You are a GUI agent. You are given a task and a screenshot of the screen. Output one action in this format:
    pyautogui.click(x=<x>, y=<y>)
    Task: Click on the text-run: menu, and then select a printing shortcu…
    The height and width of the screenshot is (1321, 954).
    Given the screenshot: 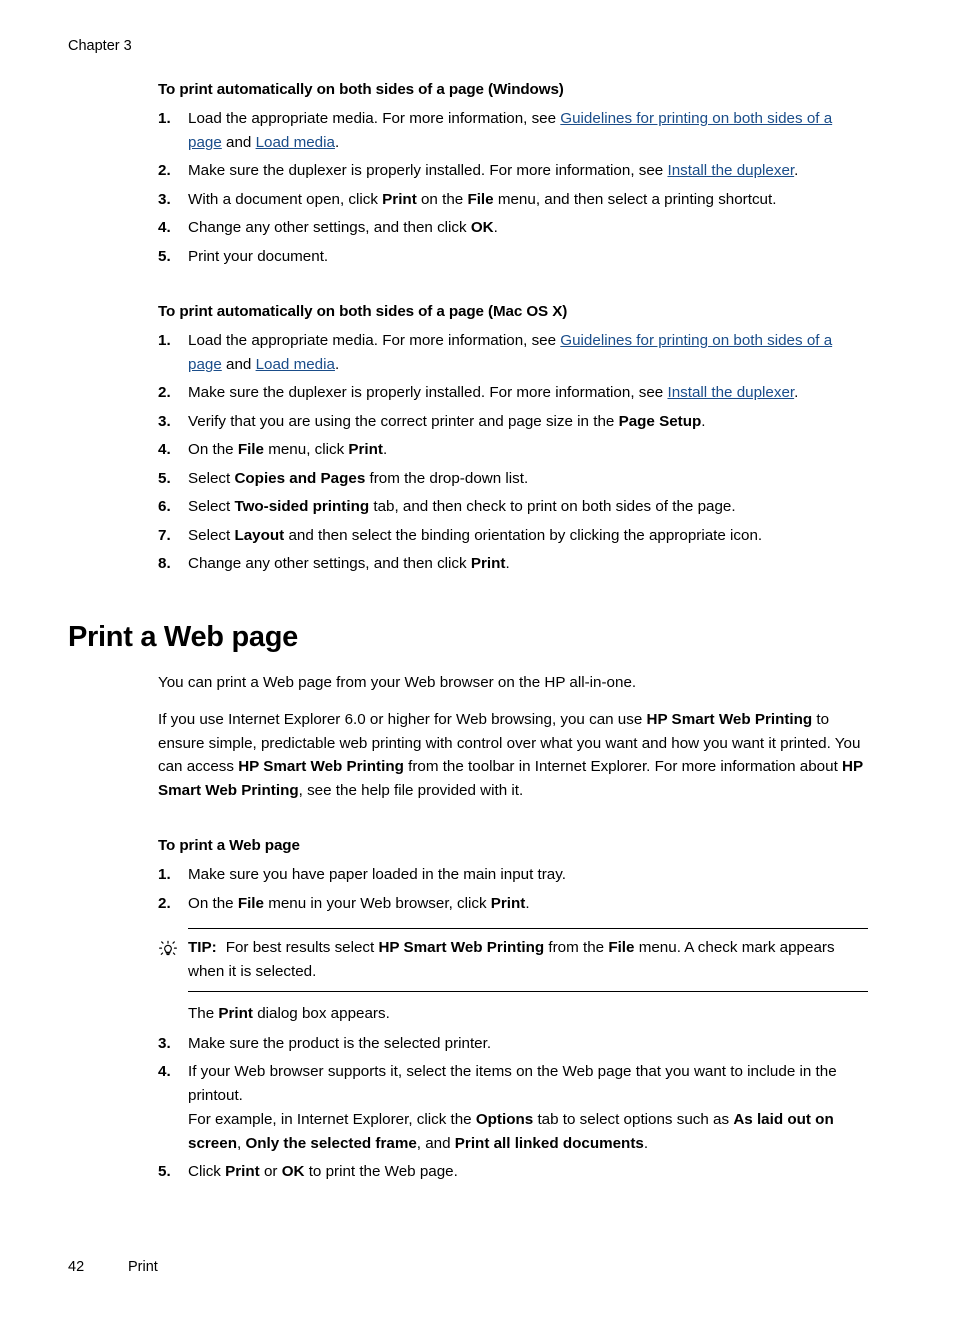 What is the action you would take?
    pyautogui.click(x=635, y=199)
    